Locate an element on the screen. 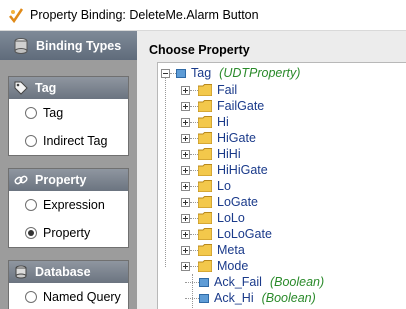 This screenshot has width=406, height=309. tree-leaf-node: Ack_Hi (Boolean) is located at coordinates (250, 298).